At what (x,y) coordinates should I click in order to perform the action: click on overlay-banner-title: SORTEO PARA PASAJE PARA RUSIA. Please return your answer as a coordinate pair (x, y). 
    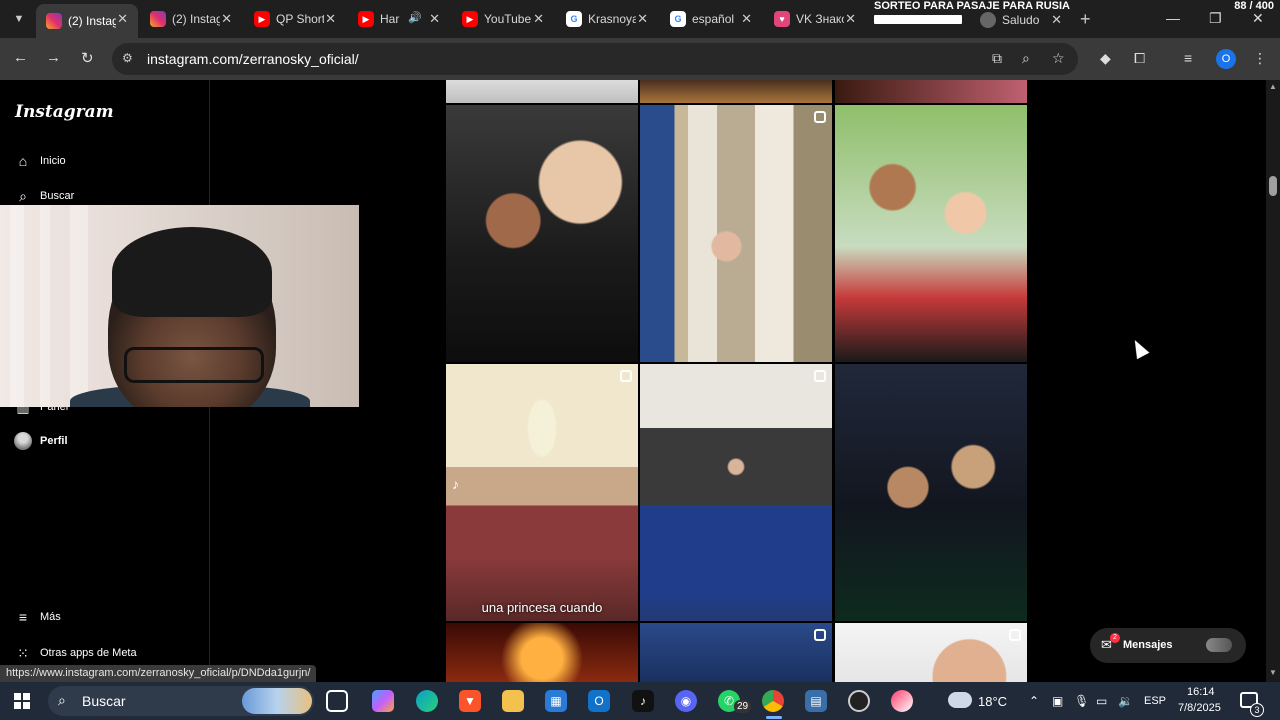
    Looking at the image, I should click on (972, 6).